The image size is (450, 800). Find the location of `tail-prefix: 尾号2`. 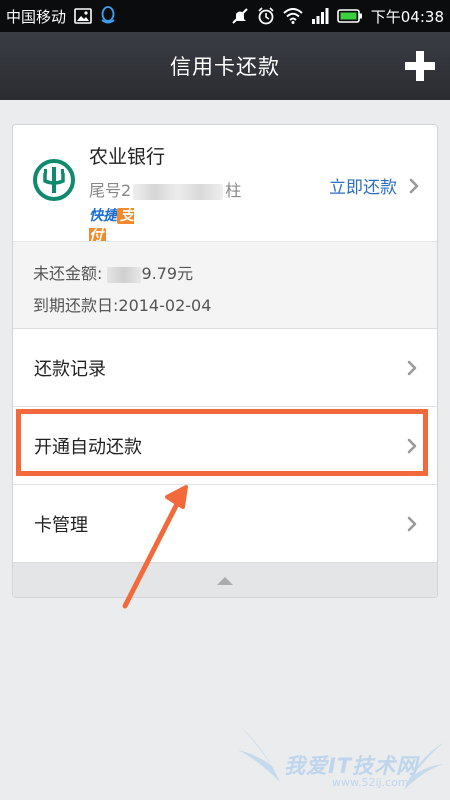

tail-prefix: 尾号2 is located at coordinates (110, 190).